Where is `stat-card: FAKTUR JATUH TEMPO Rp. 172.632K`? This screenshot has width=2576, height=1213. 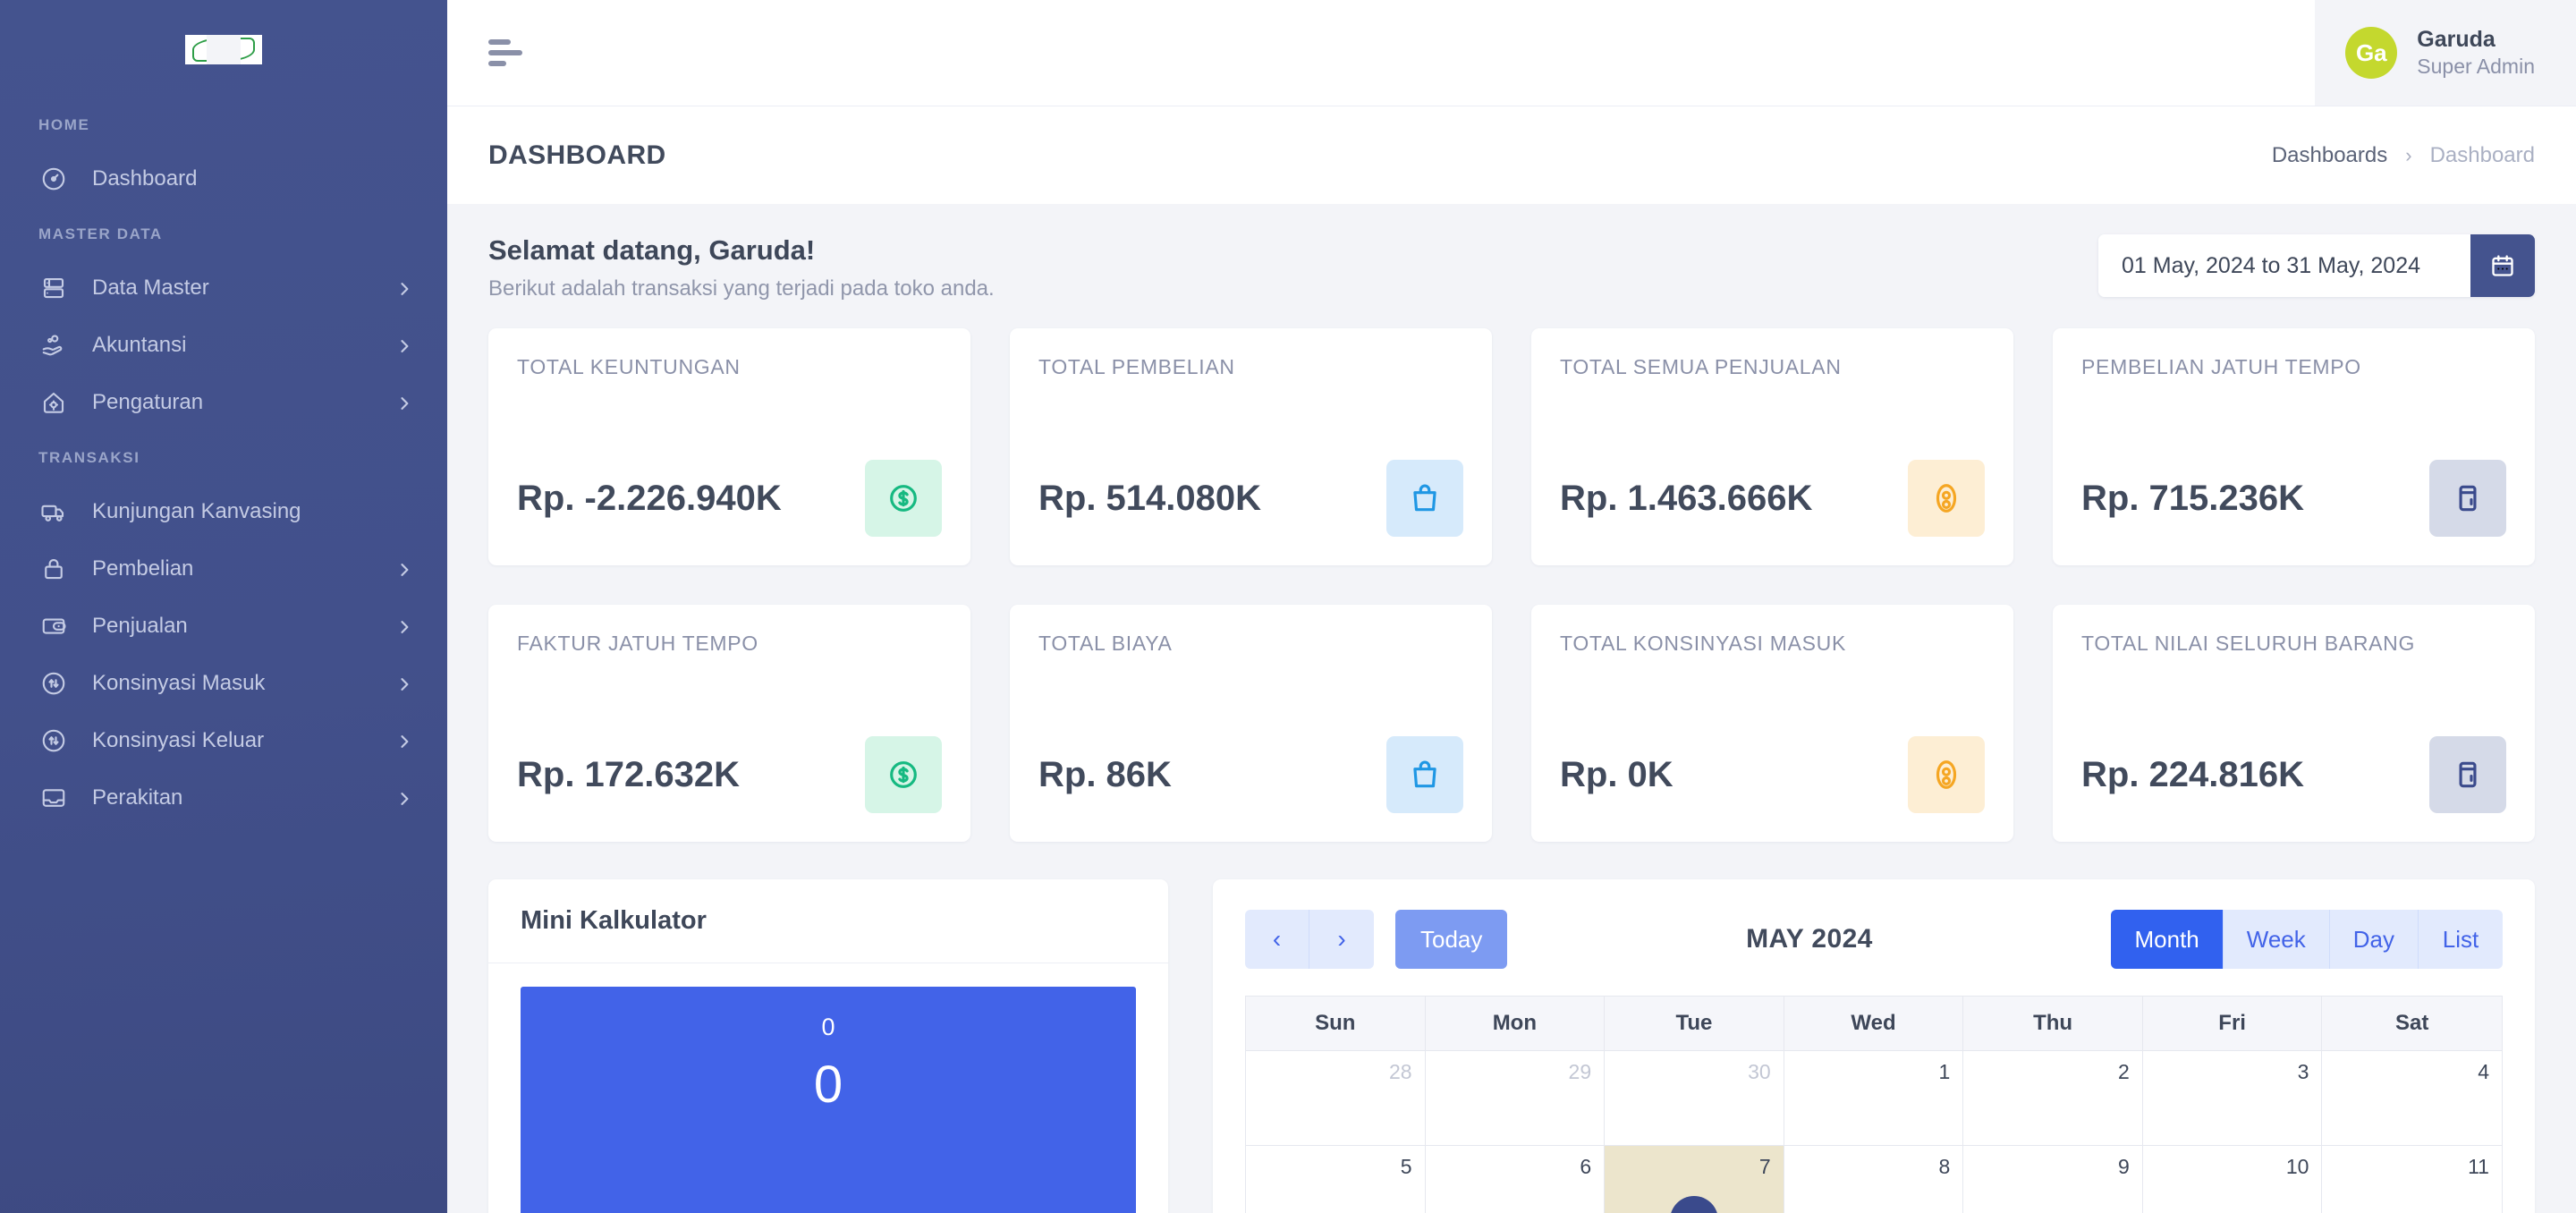 stat-card: FAKTUR JATUH TEMPO Rp. 172.632K is located at coordinates (729, 723).